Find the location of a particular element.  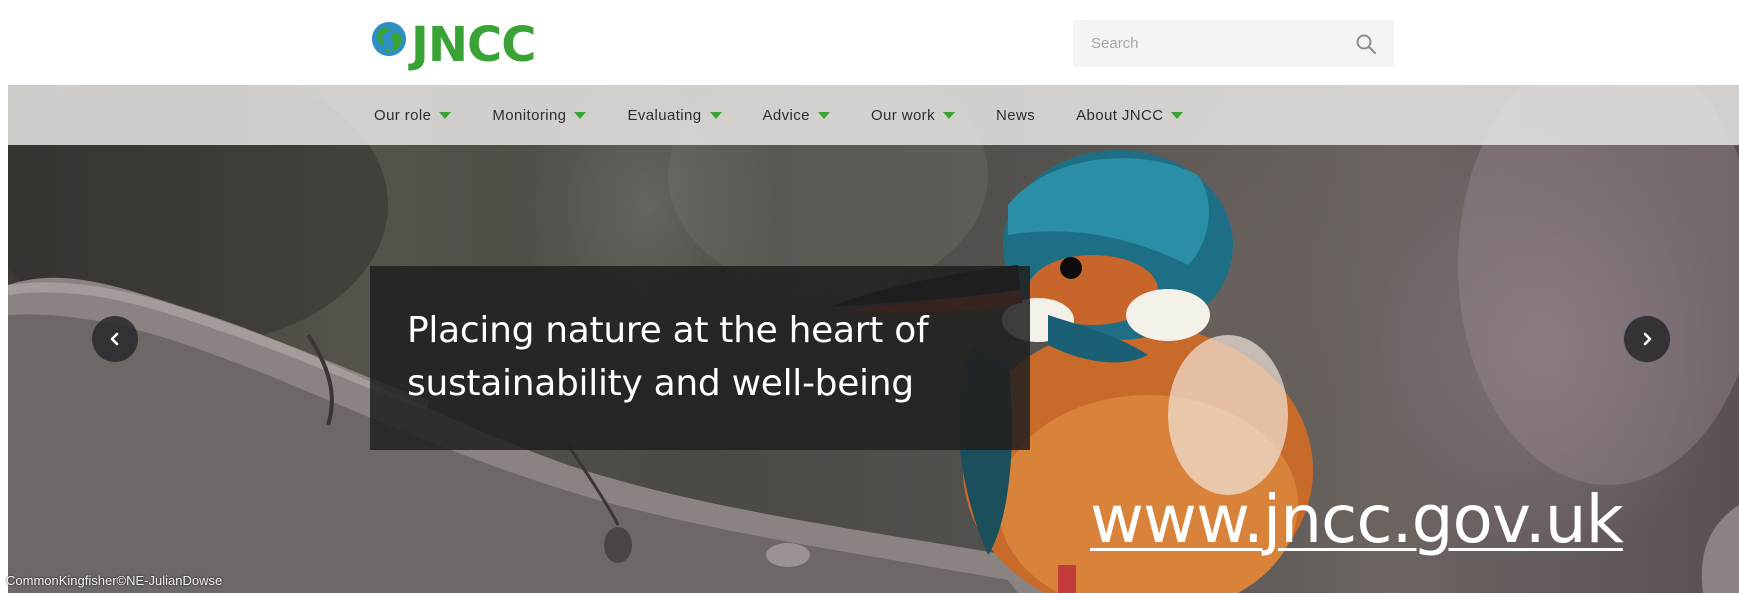

jncc-logo: JNCC is located at coordinates (453, 45).